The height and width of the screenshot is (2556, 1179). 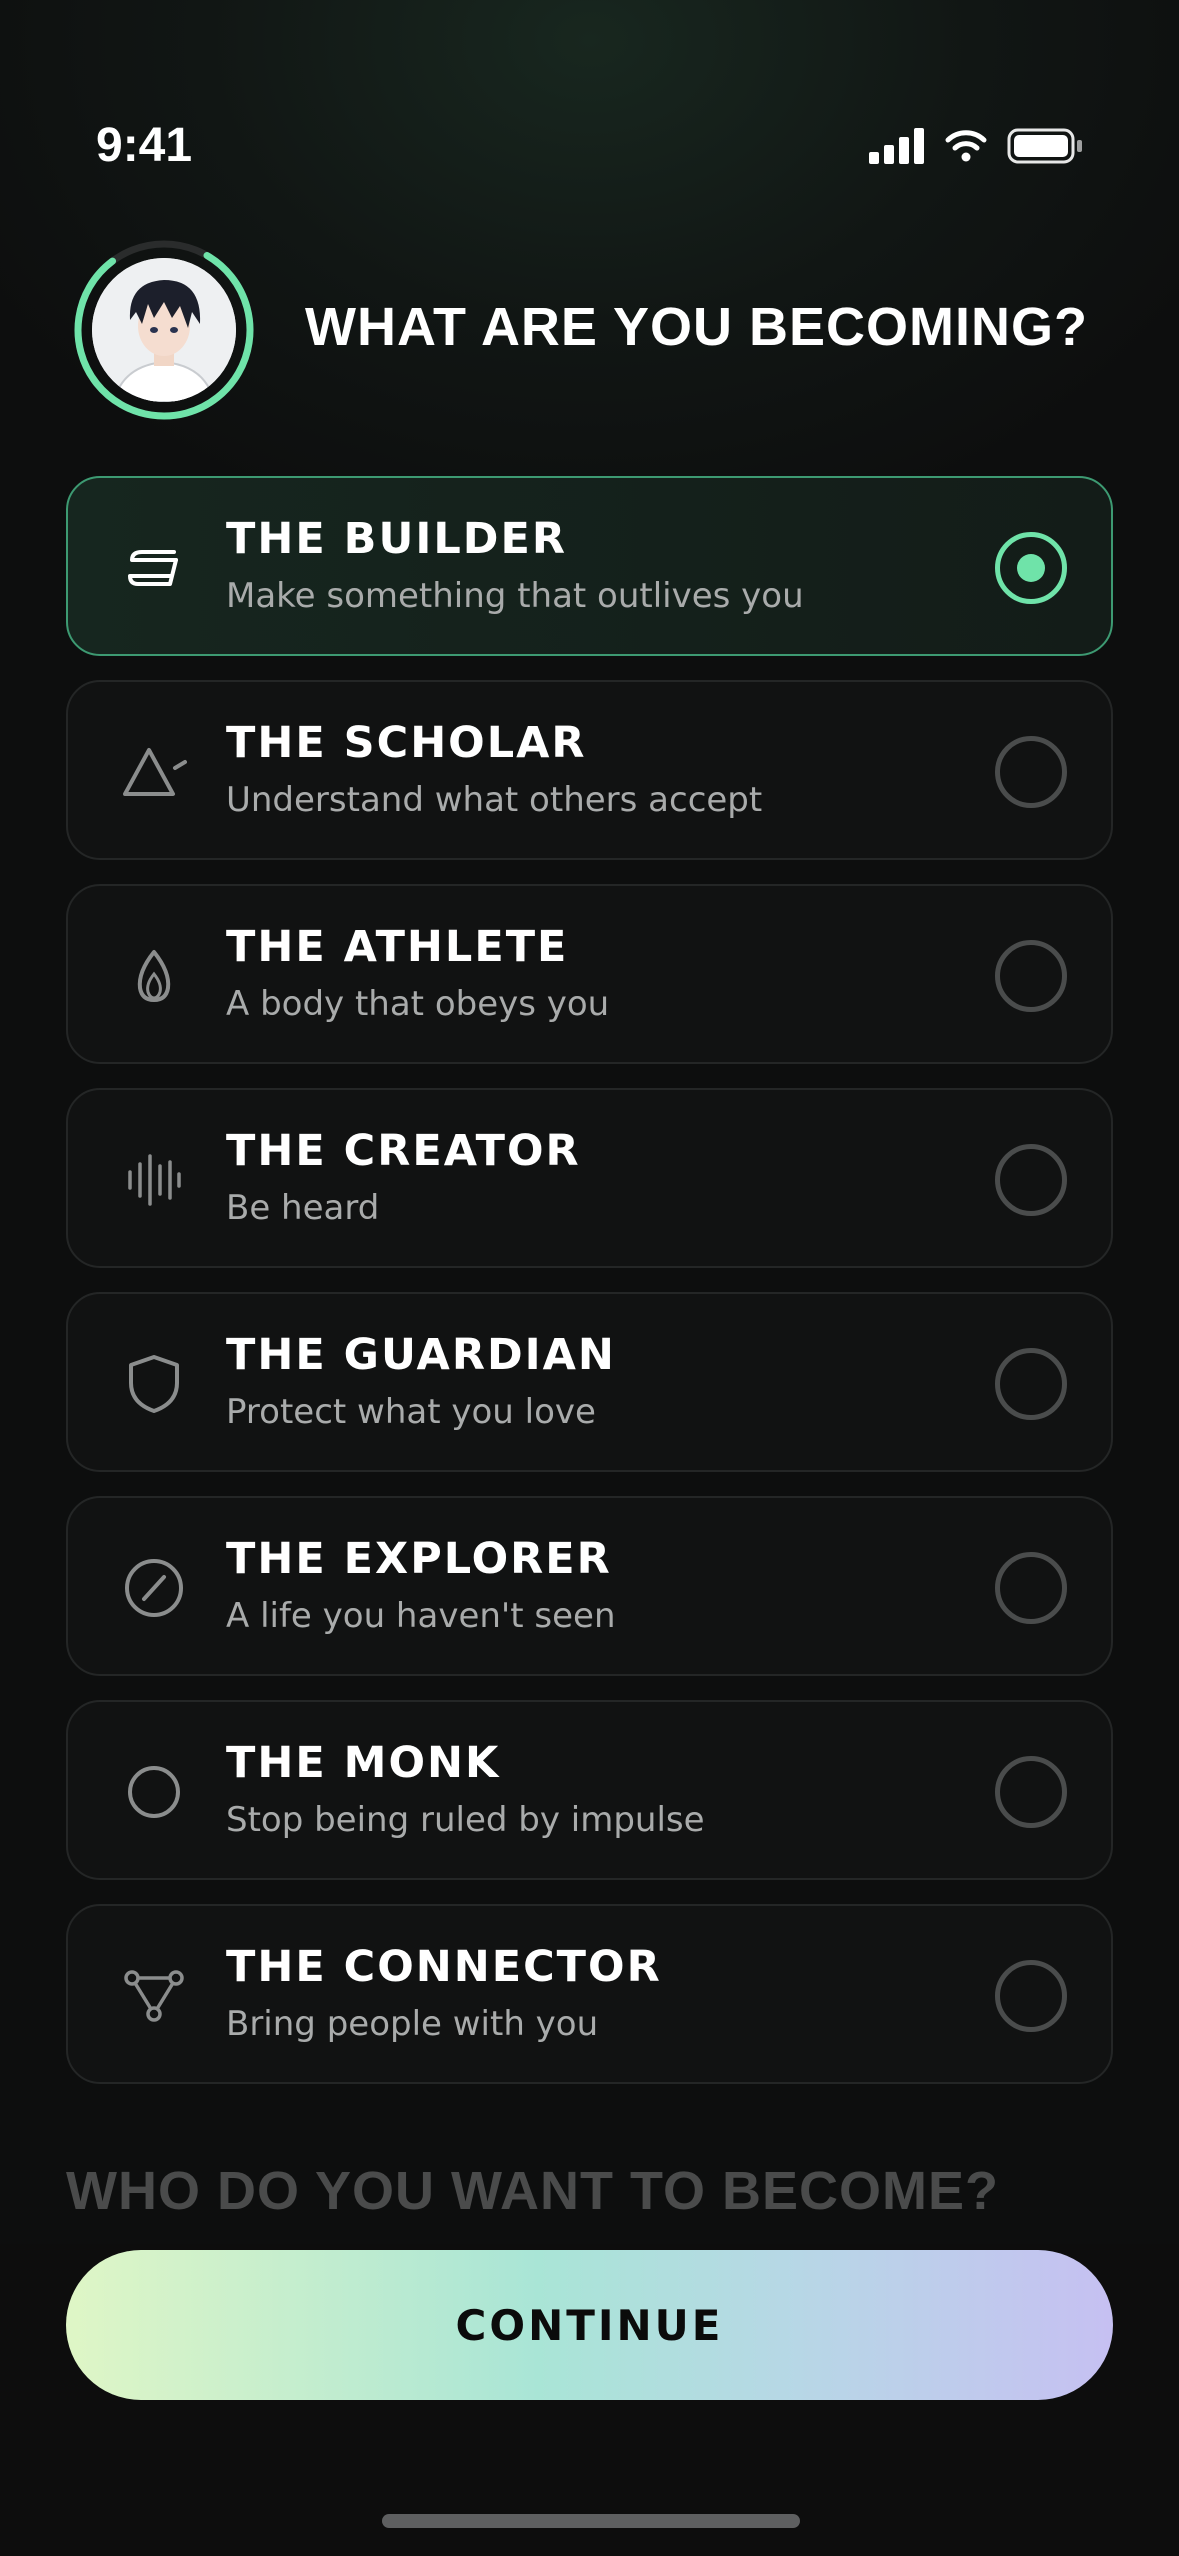 I want to click on option-title: THE ATHLETE, so click(x=397, y=947).